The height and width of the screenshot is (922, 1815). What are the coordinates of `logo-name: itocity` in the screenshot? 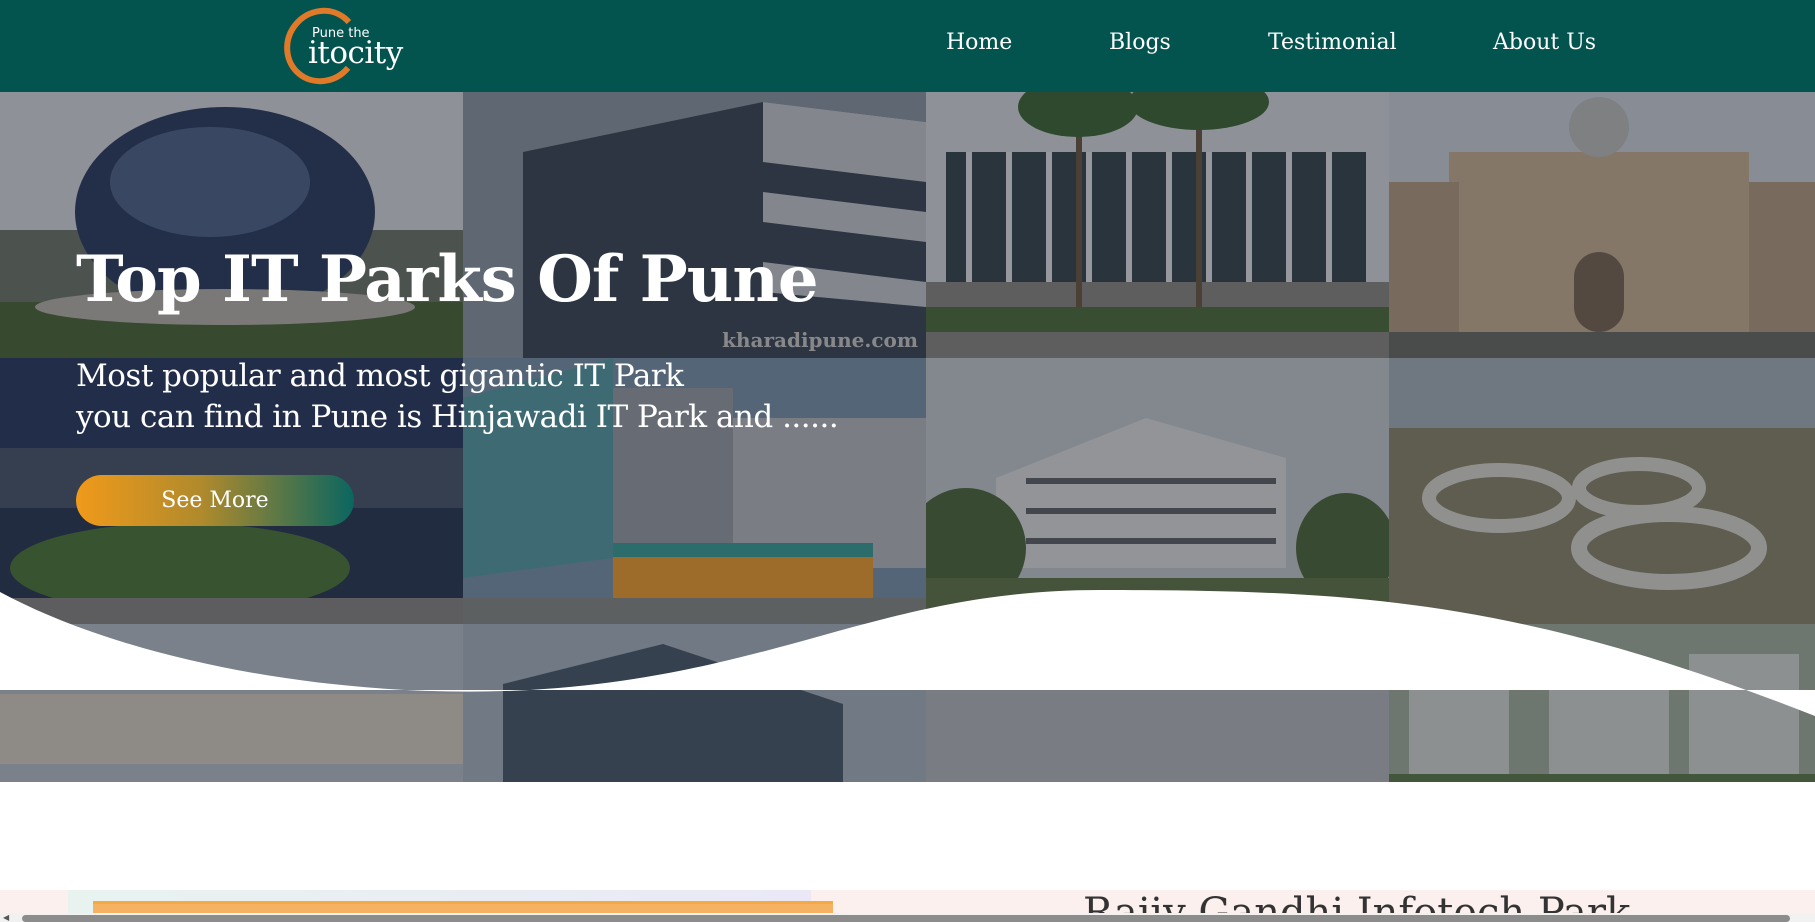 It's located at (355, 53).